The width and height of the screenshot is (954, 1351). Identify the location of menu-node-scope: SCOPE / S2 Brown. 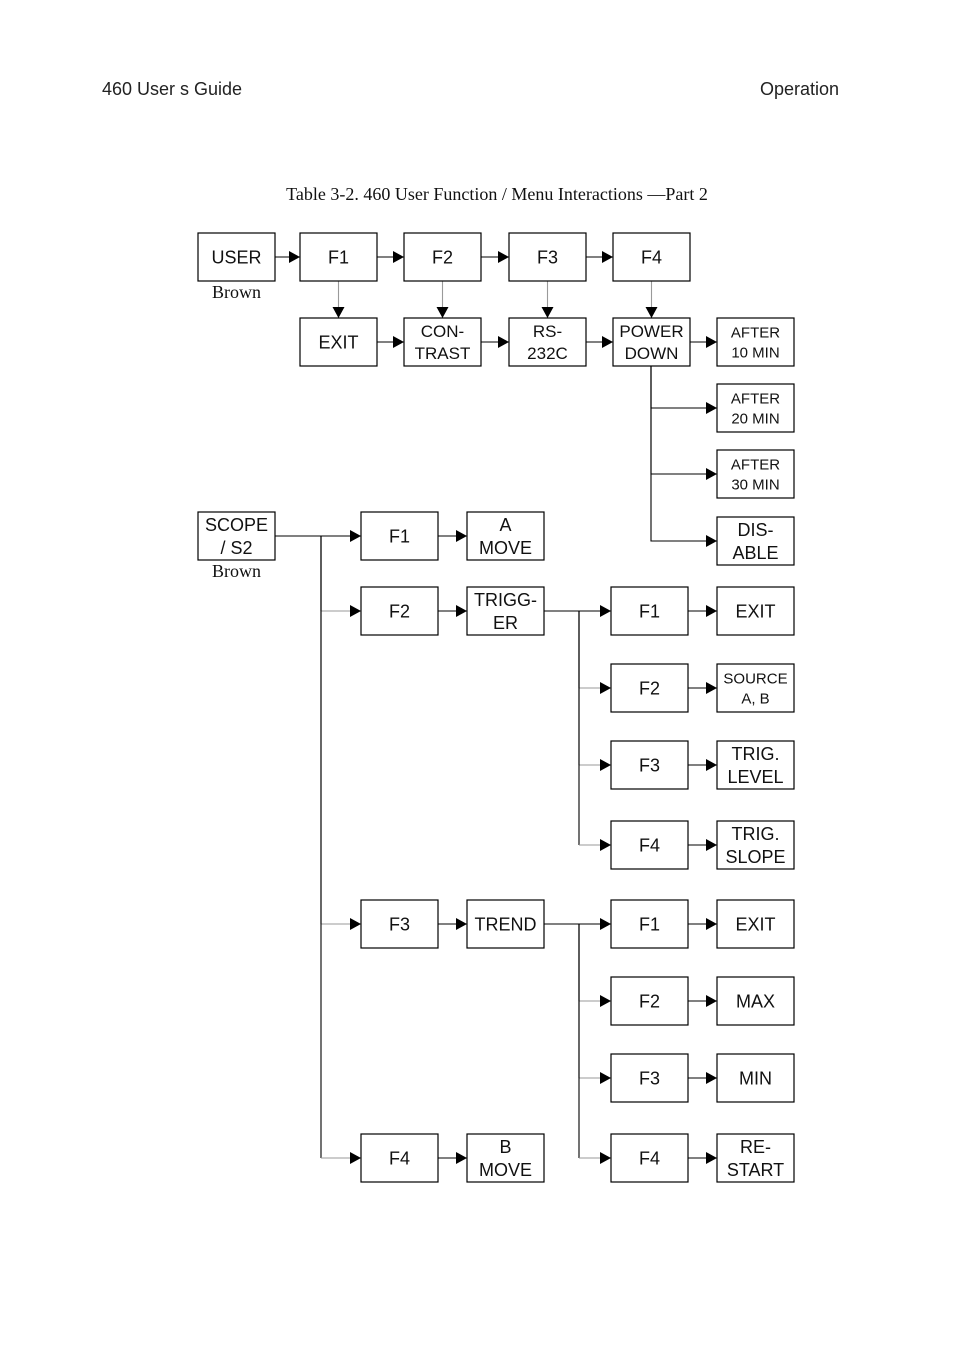
(236, 546).